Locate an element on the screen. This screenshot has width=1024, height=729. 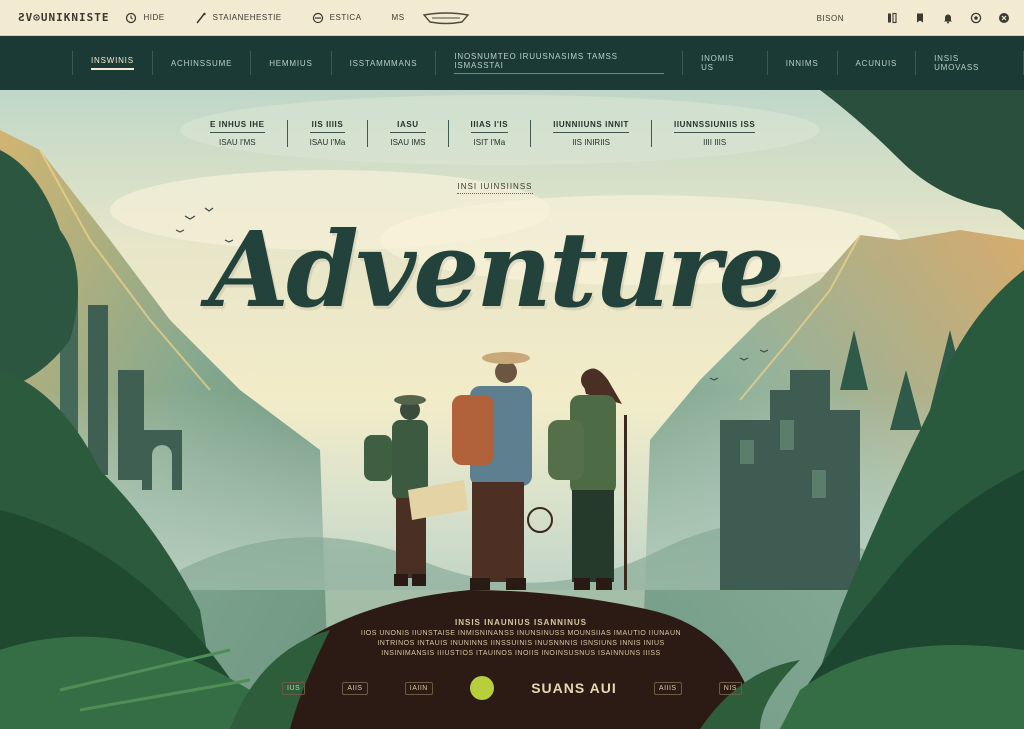
util-hiker-label: STAIANEHESTIE is located at coordinates (247, 17).